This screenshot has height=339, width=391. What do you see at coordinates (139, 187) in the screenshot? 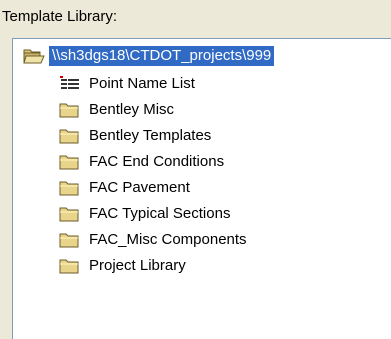
I see `tree-item-label: FAC Pavement` at bounding box center [139, 187].